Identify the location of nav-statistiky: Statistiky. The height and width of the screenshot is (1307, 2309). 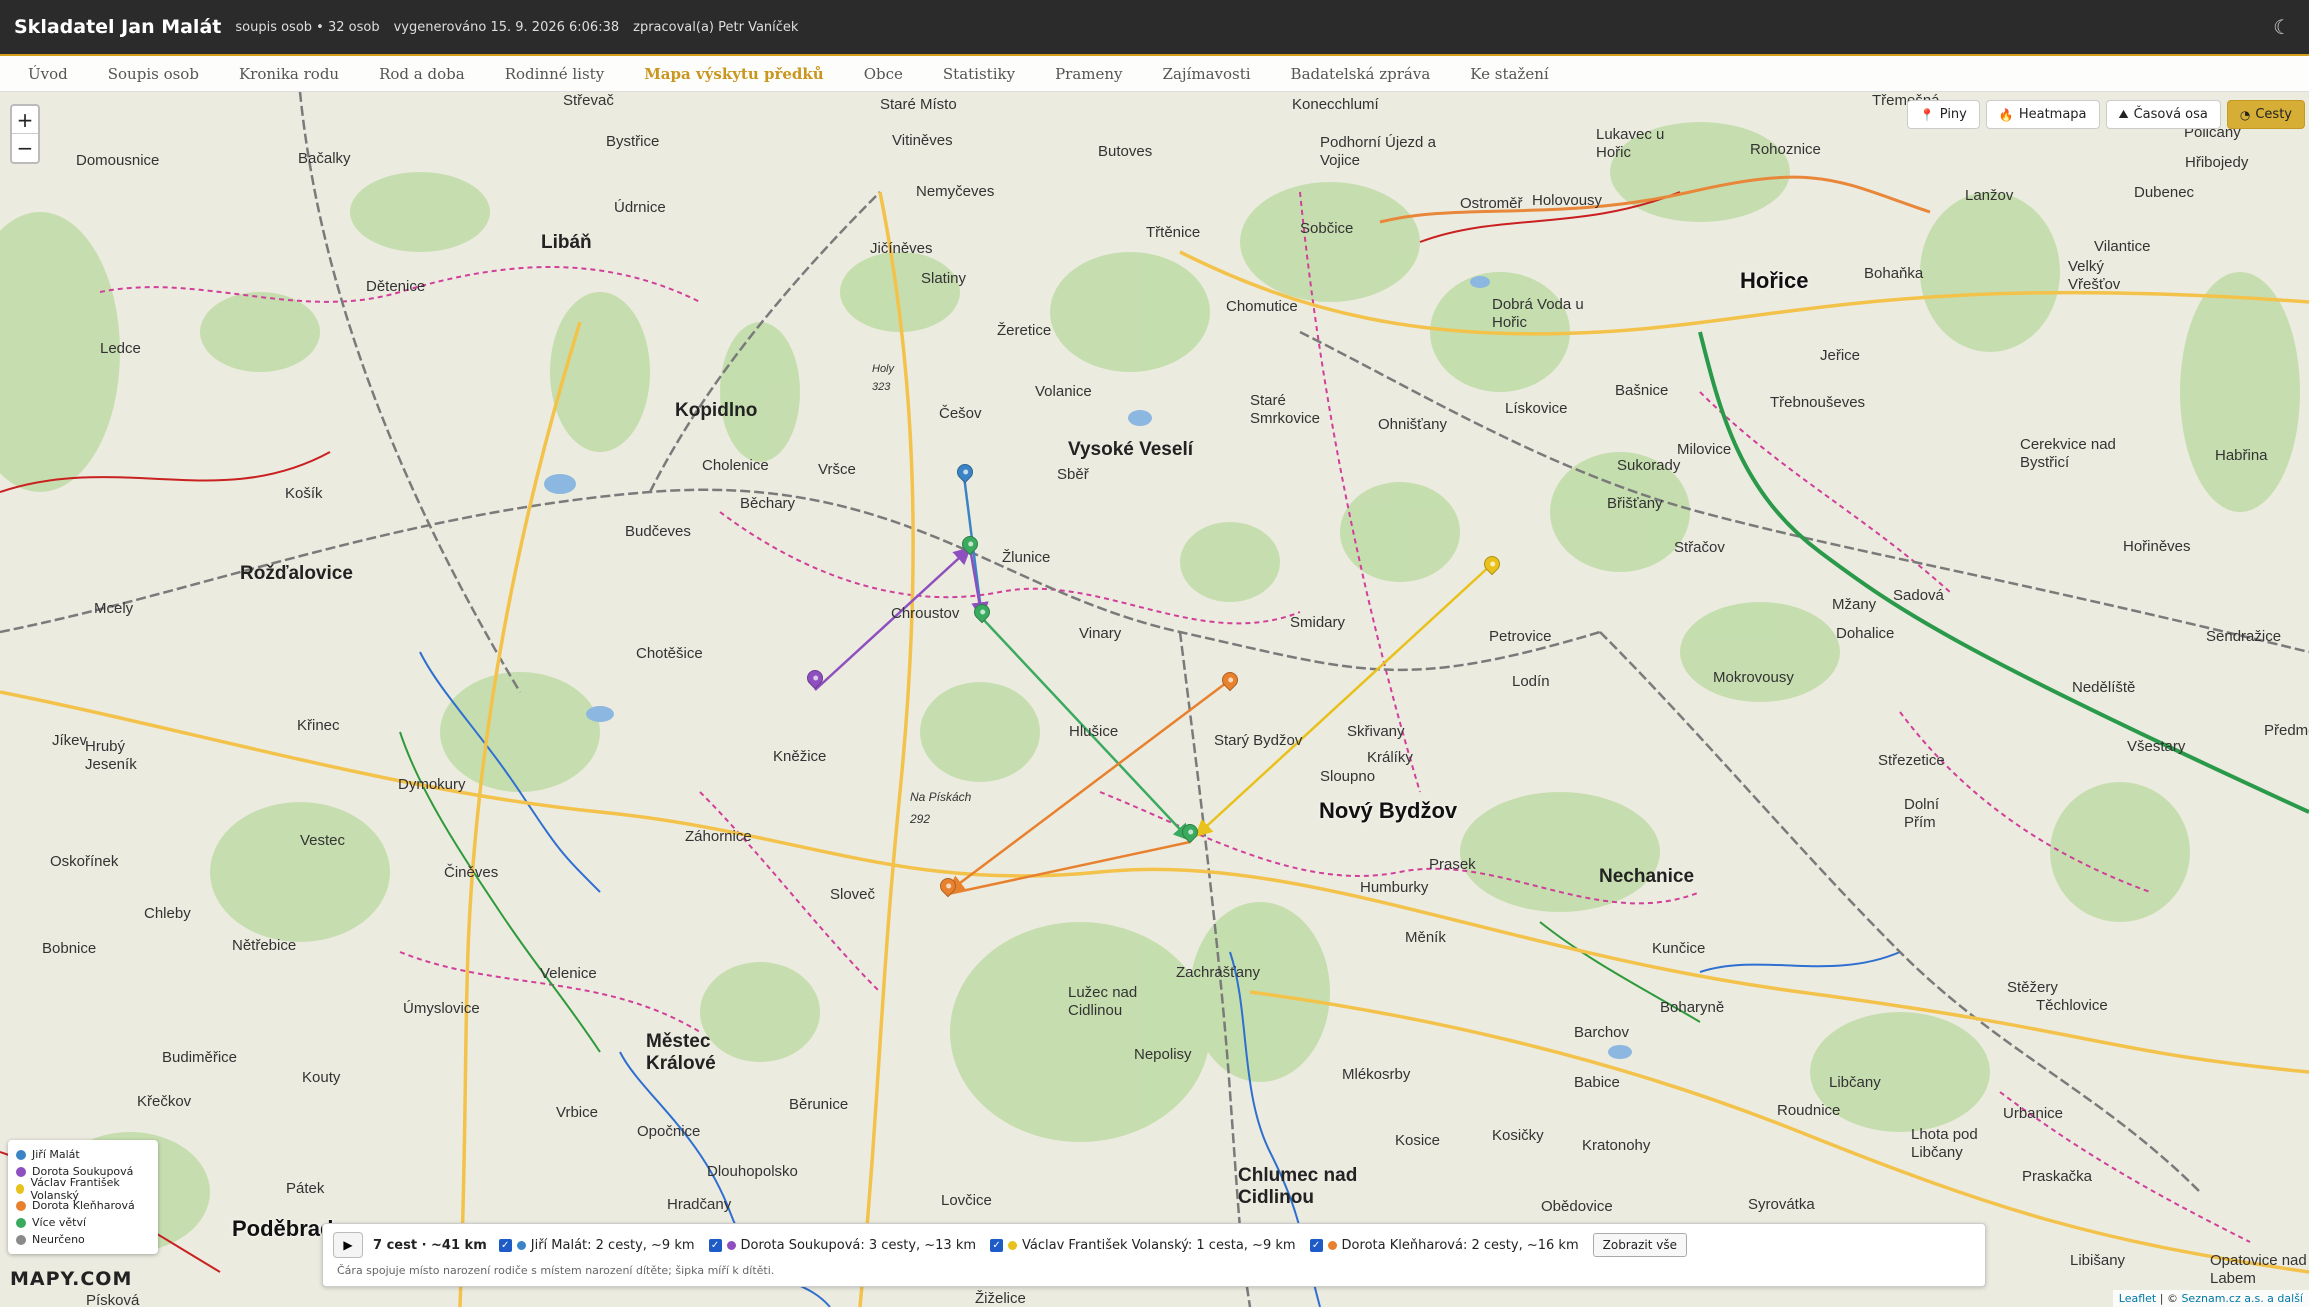
(979, 74).